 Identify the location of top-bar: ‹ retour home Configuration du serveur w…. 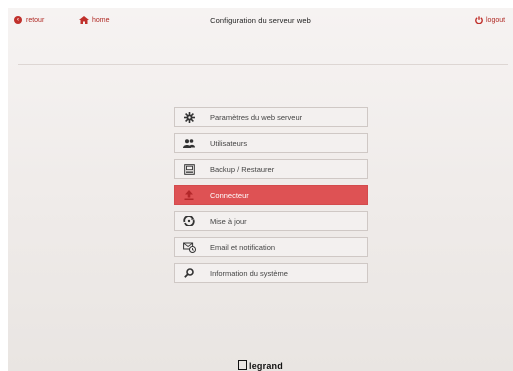
(260, 20).